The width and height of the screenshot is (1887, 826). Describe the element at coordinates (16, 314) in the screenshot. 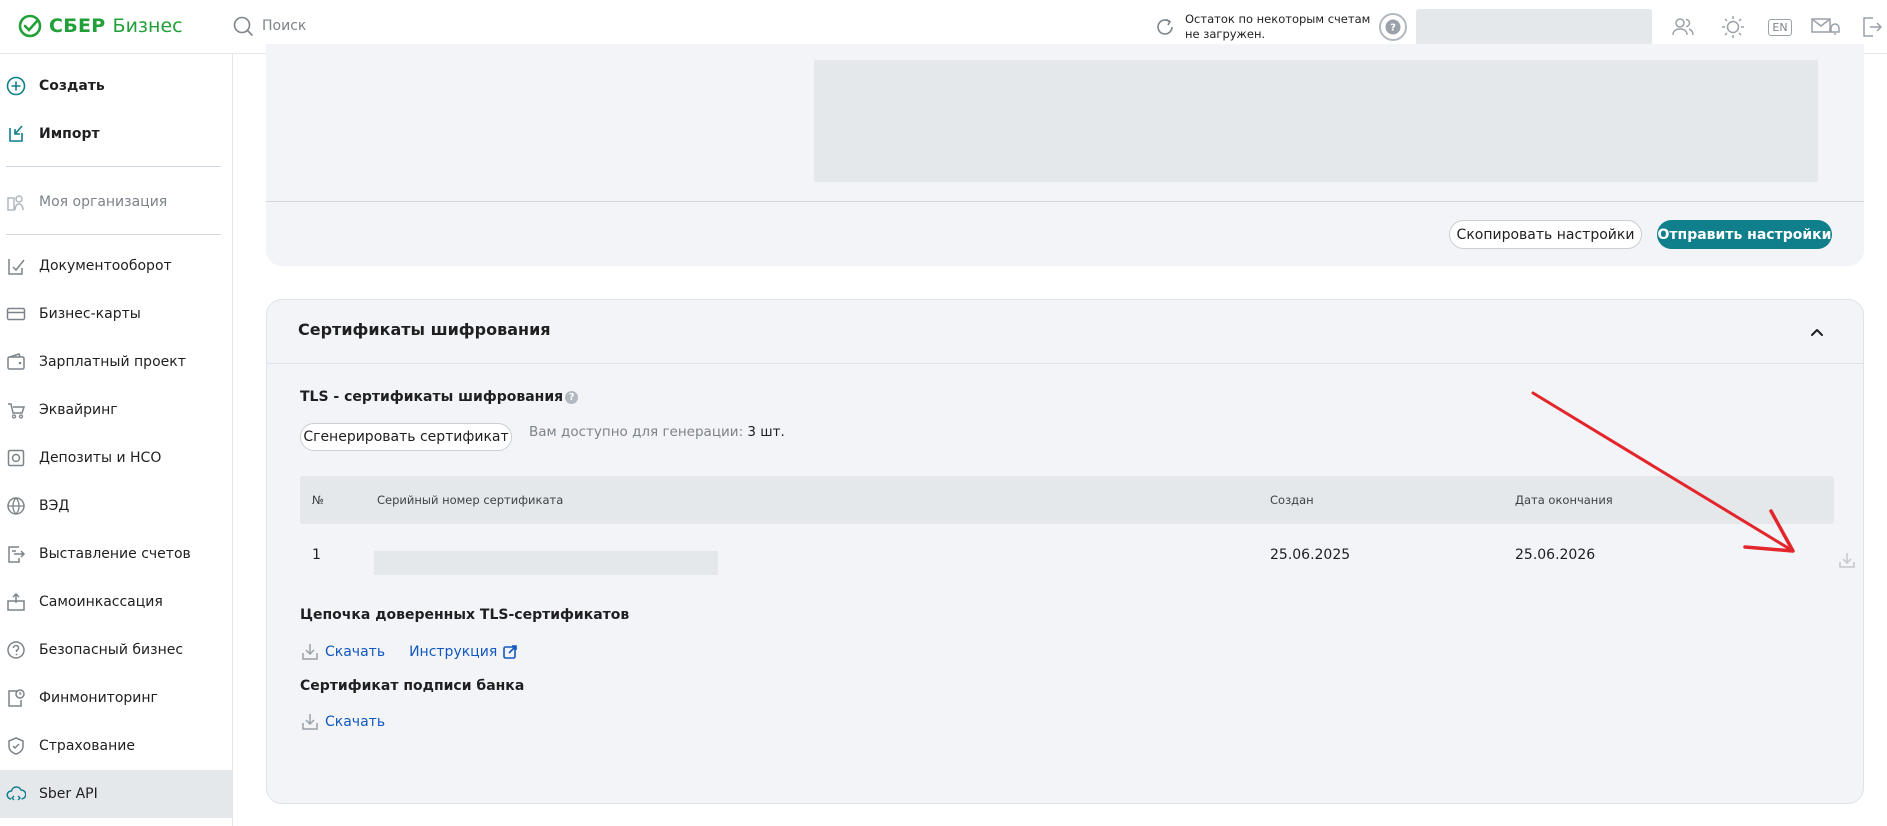

I see `card-icon` at that location.